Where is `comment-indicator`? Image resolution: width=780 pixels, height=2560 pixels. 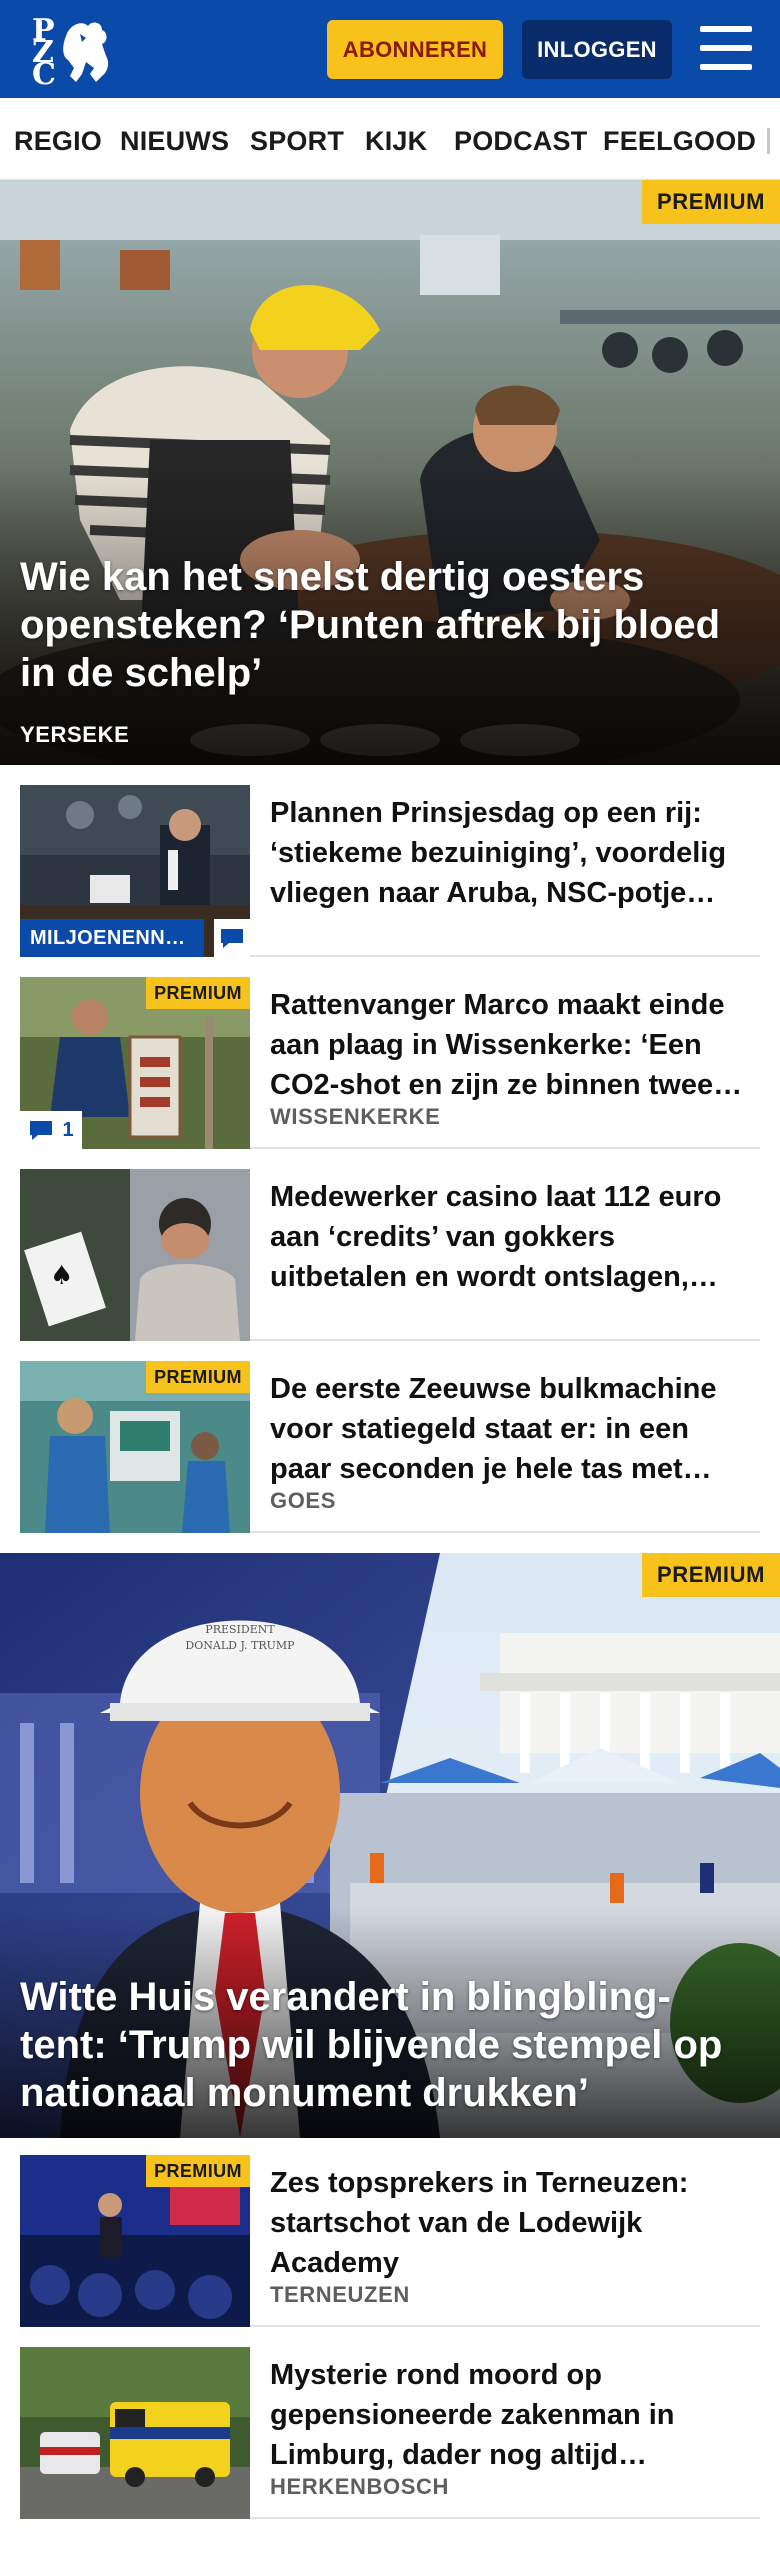
comment-indicator is located at coordinates (232, 938).